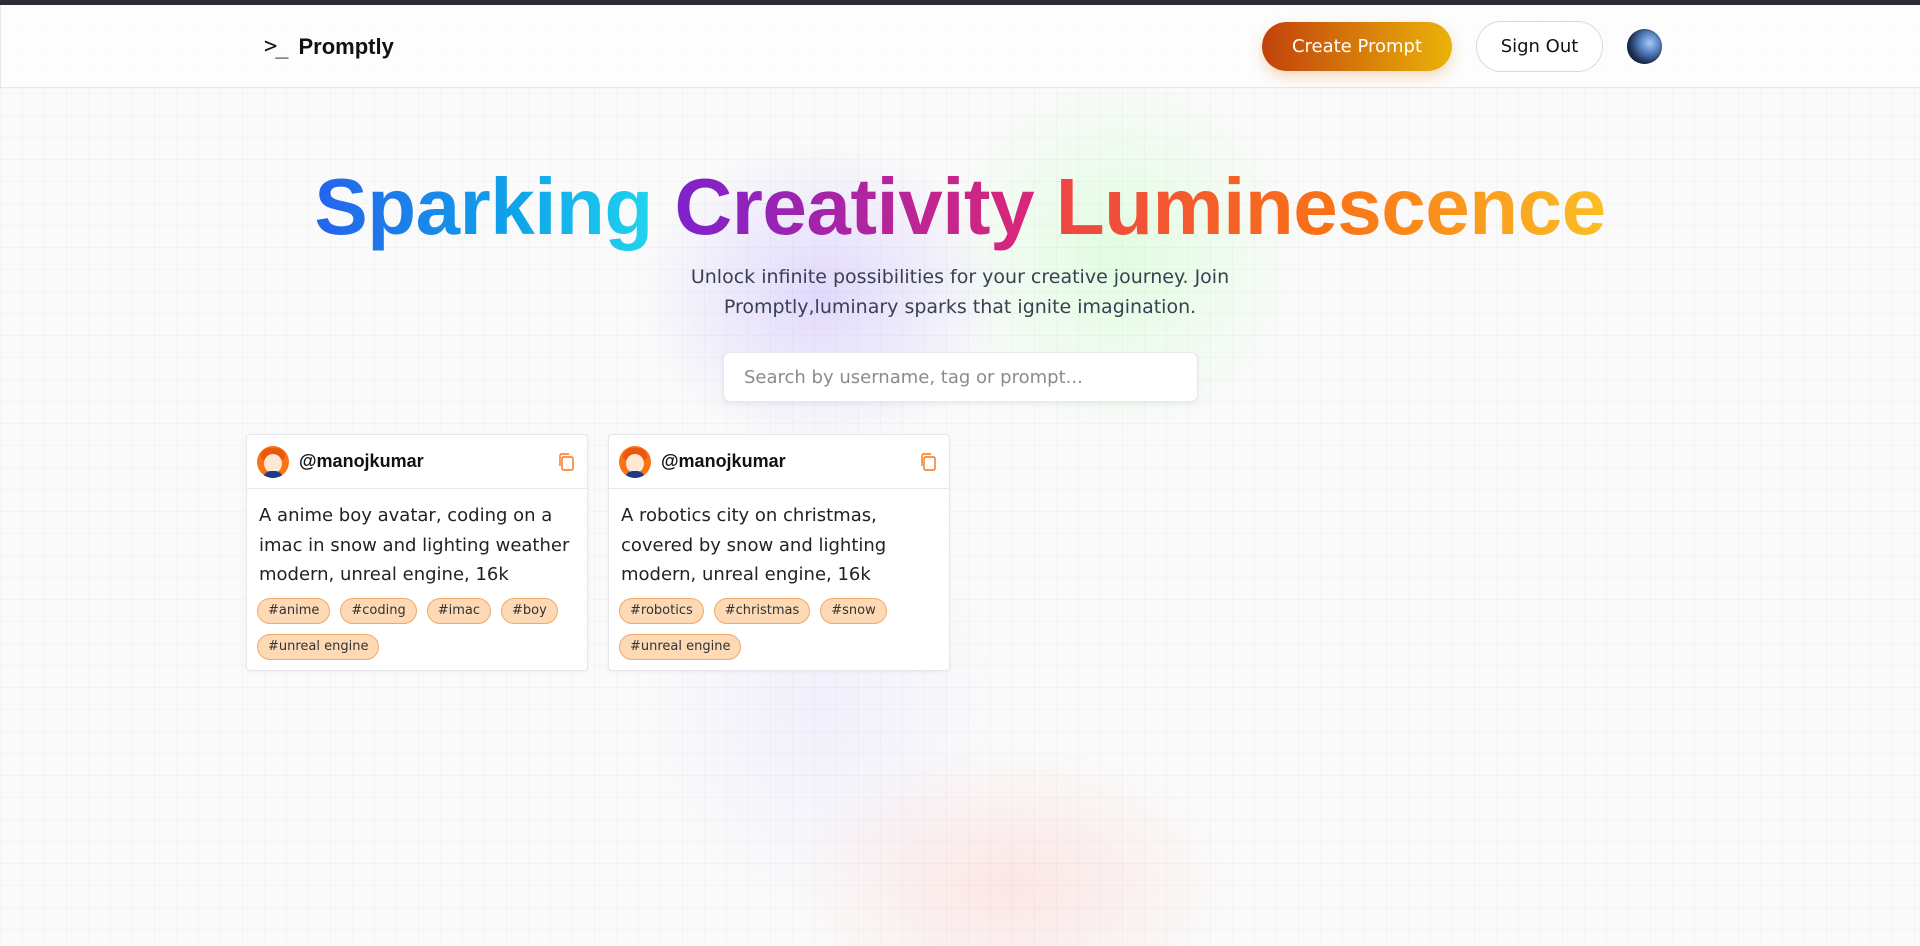  What do you see at coordinates (1644, 46) in the screenshot?
I see `user-avatar` at bounding box center [1644, 46].